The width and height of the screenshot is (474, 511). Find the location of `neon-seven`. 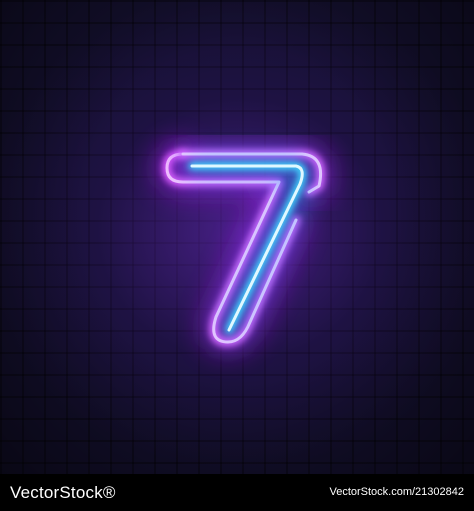

neon-seven is located at coordinates (244, 248).